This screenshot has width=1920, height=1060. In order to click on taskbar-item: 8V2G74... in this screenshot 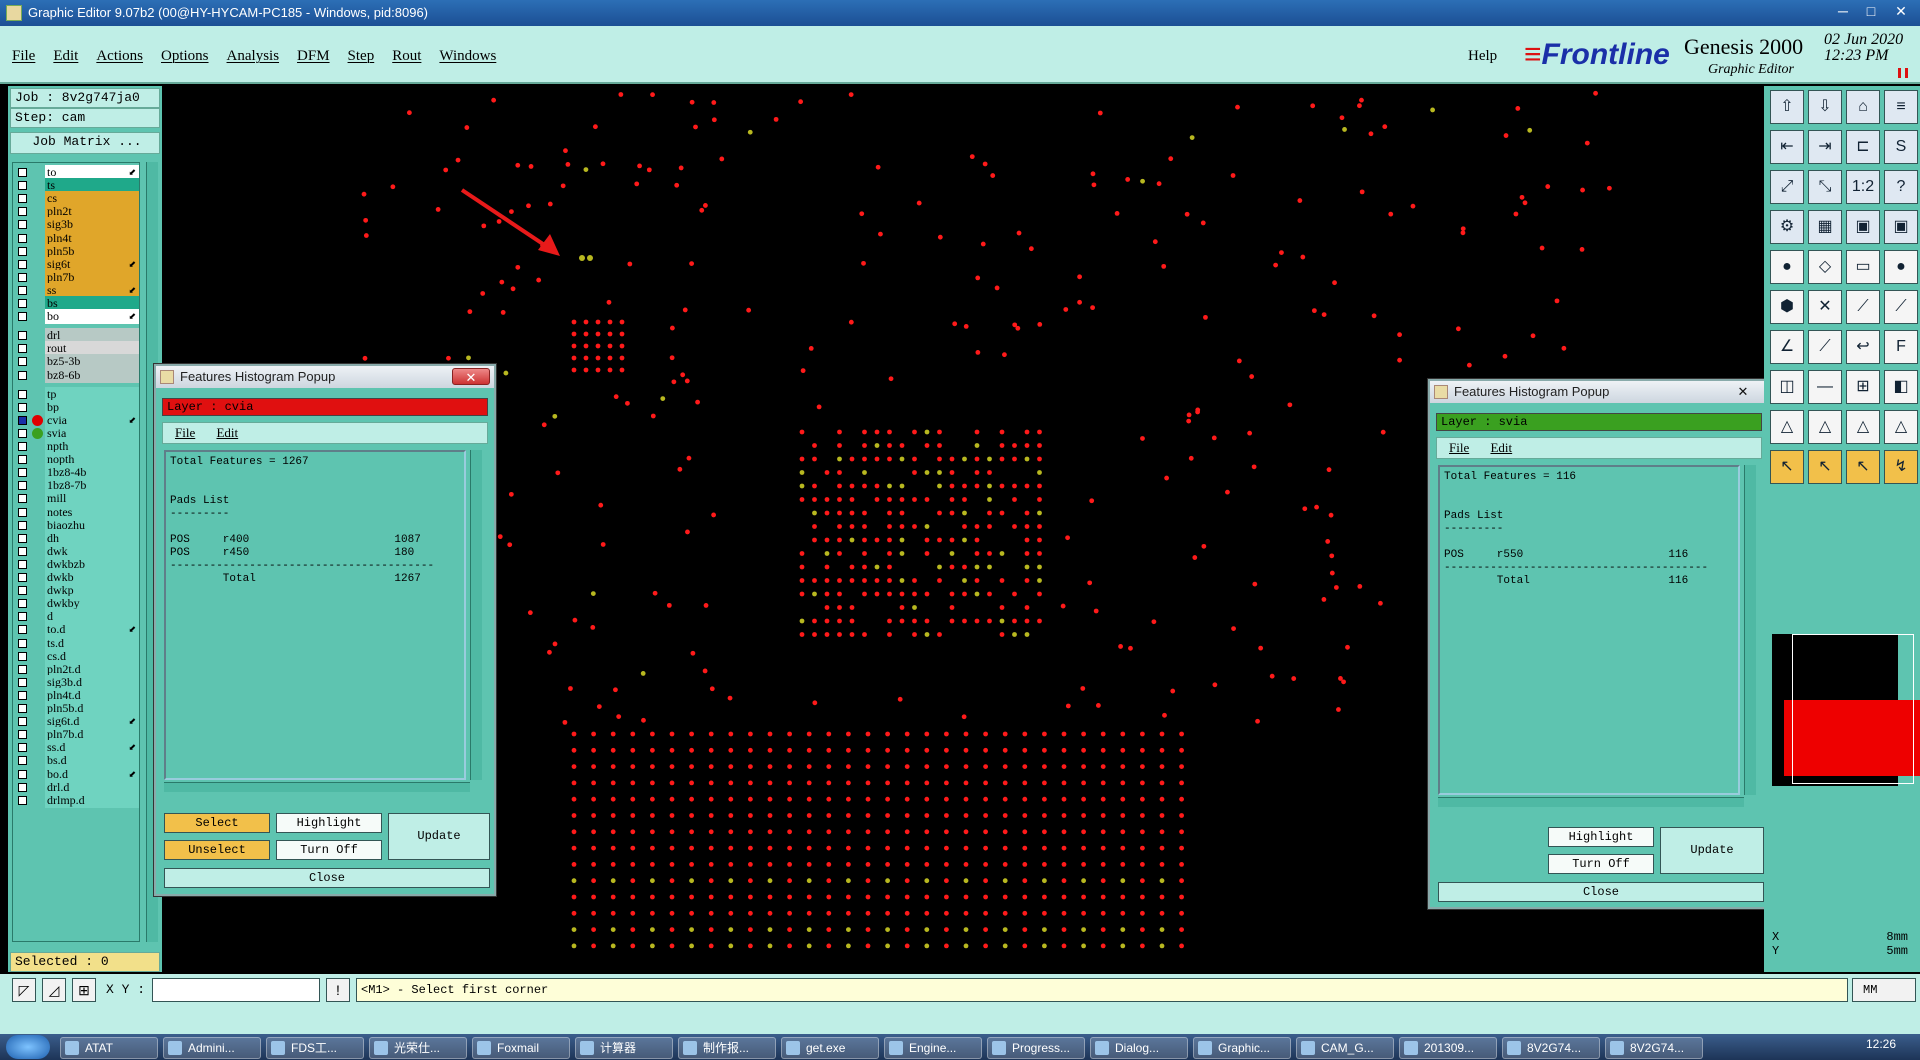, I will do `click(1654, 1048)`.